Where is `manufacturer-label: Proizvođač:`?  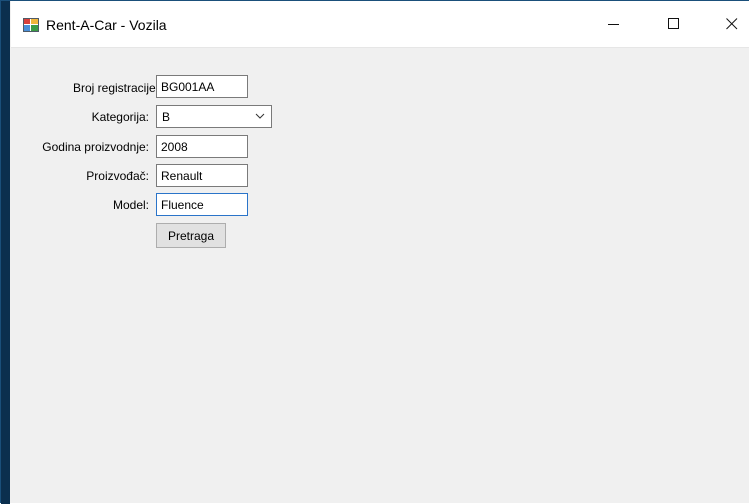
manufacturer-label: Proizvođač: is located at coordinates (117, 176).